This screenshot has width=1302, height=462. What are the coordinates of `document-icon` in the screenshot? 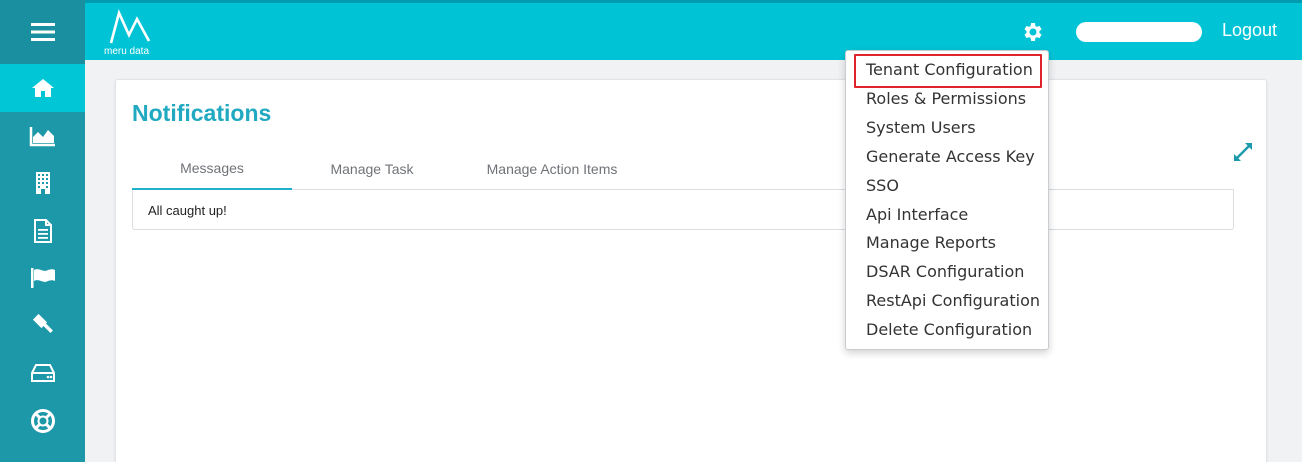 It's located at (42, 230).